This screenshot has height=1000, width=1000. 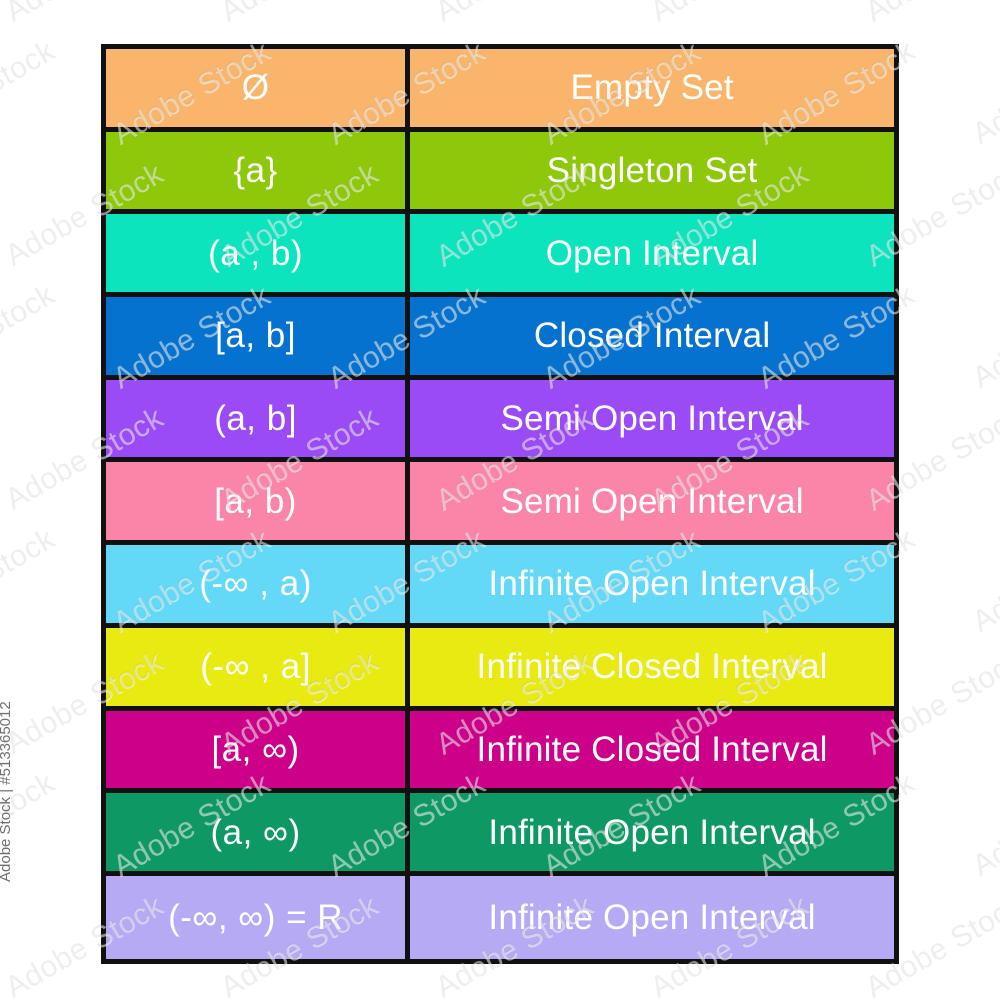 I want to click on interval-name-text: Singleton Set, so click(x=652, y=171).